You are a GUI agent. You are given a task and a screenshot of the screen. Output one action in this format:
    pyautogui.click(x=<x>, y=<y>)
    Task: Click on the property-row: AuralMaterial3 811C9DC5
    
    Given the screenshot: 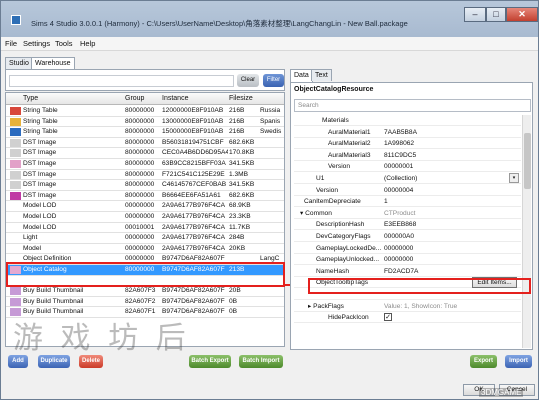 What is the action you would take?
    pyautogui.click(x=407, y=155)
    